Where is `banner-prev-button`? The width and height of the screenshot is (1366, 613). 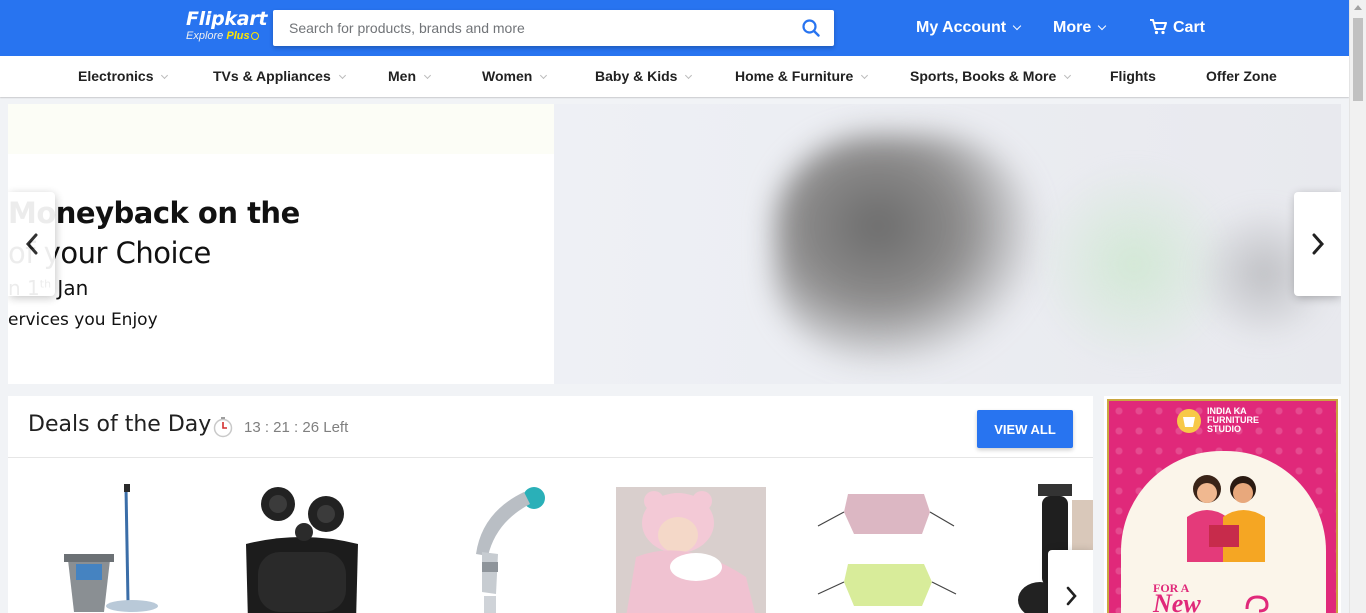 banner-prev-button is located at coordinates (31, 244).